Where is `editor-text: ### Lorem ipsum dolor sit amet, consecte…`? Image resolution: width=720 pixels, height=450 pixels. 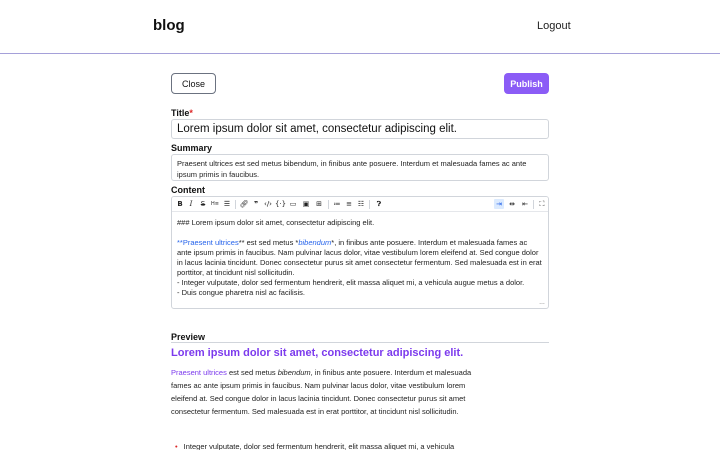
editor-text: ### Lorem ipsum dolor sit amet, consecte… is located at coordinates (360, 258).